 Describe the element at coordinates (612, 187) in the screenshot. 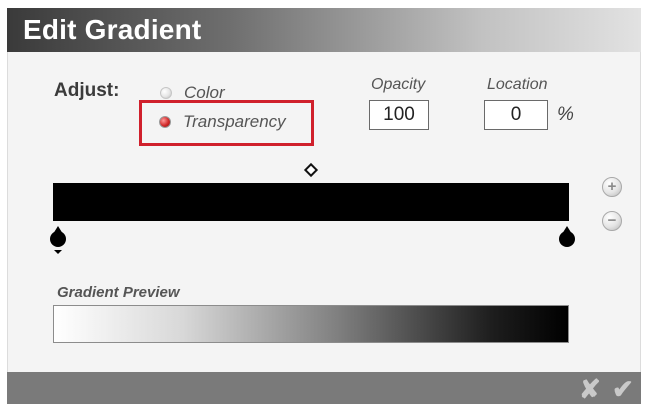

I see `add-stop-button: +` at that location.